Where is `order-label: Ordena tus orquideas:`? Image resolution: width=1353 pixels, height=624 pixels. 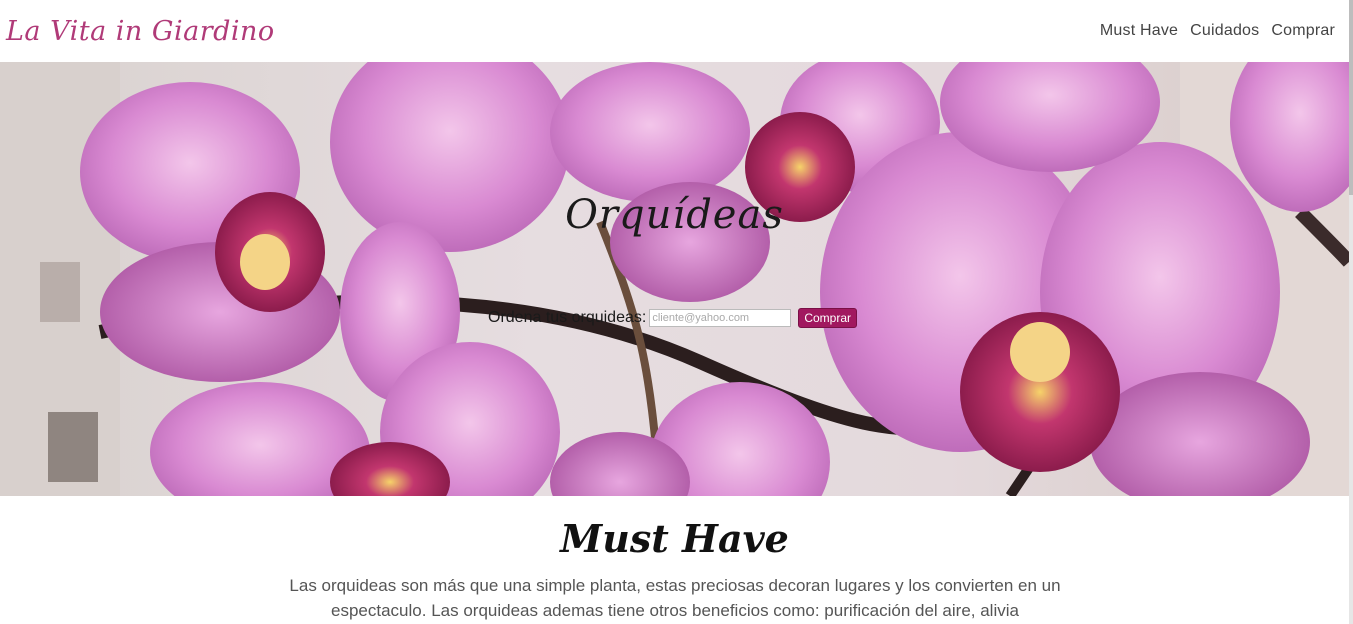 order-label: Ordena tus orquideas: is located at coordinates (567, 317).